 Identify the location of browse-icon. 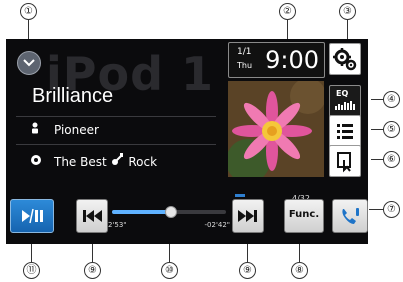
(344, 162).